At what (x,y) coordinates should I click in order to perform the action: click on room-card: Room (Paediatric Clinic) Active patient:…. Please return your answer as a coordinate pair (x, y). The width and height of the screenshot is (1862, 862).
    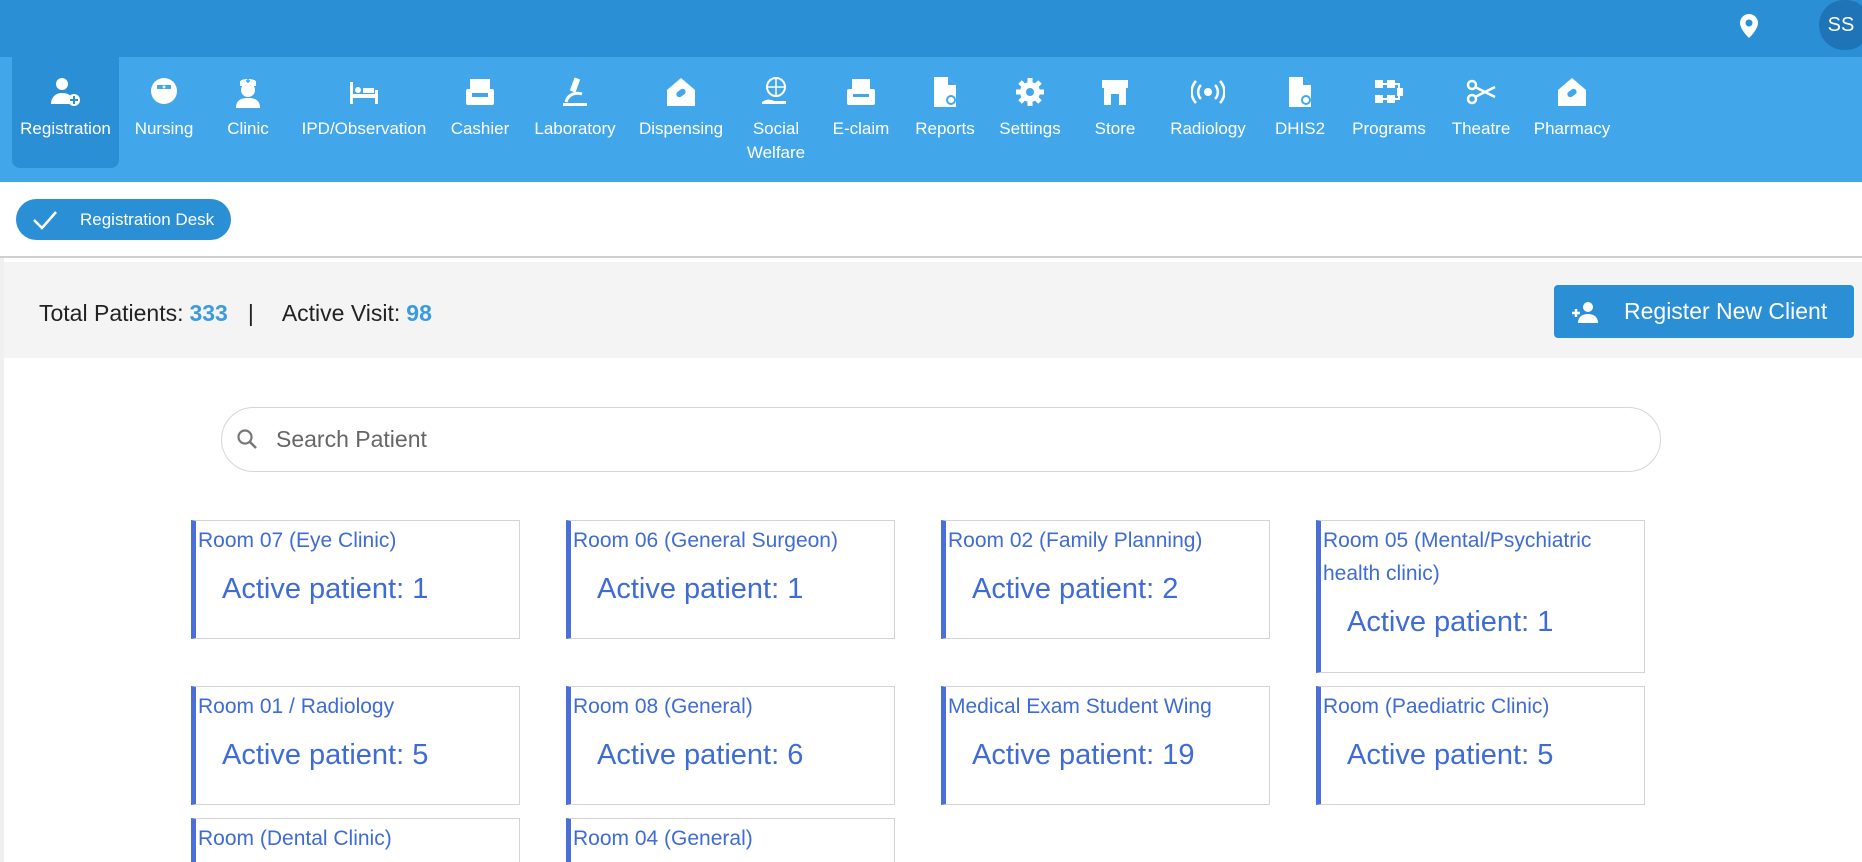
    Looking at the image, I should click on (1480, 745).